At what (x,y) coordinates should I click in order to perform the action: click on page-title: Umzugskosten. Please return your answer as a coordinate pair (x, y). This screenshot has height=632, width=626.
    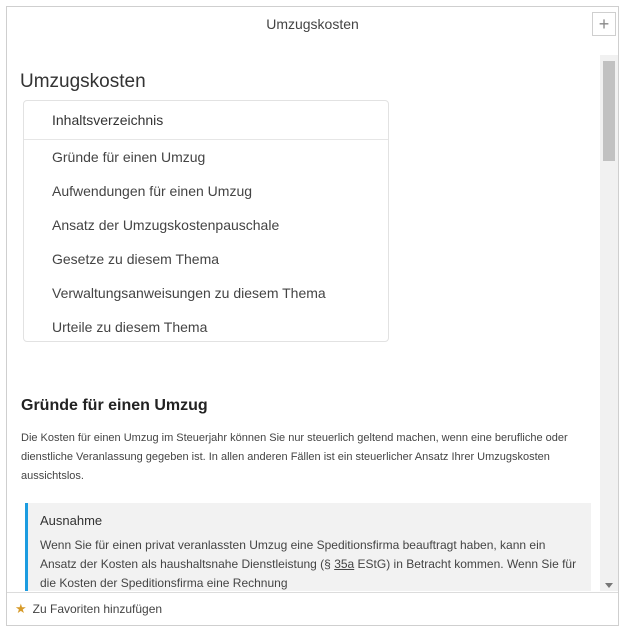
    Looking at the image, I should click on (83, 81).